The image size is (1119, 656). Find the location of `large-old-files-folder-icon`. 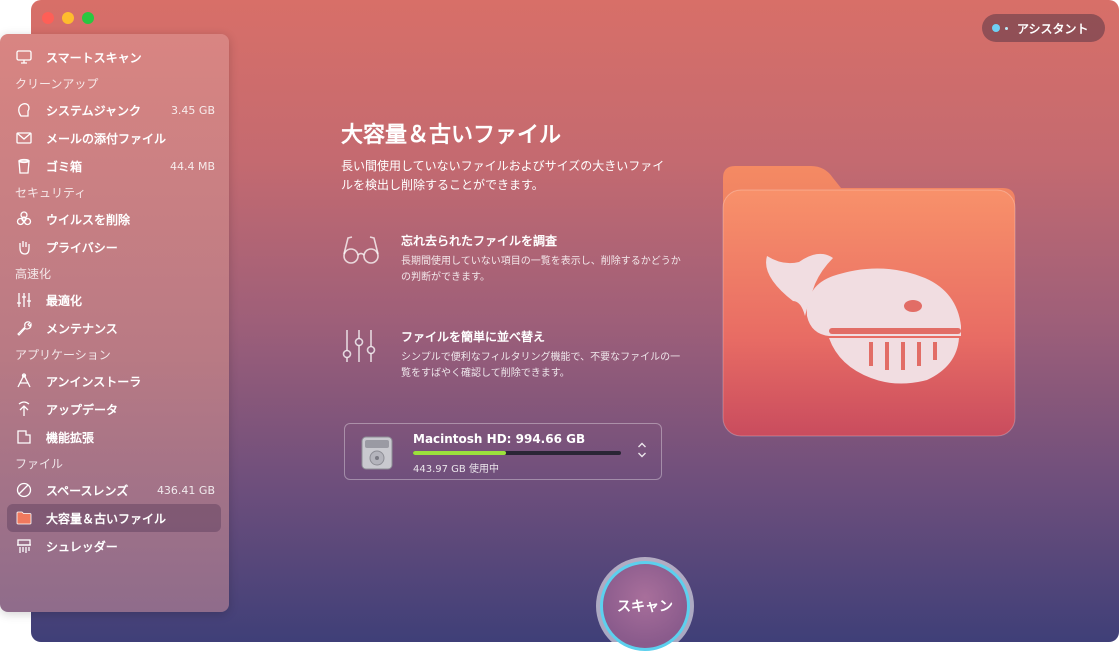

large-old-files-folder-icon is located at coordinates (869, 301).